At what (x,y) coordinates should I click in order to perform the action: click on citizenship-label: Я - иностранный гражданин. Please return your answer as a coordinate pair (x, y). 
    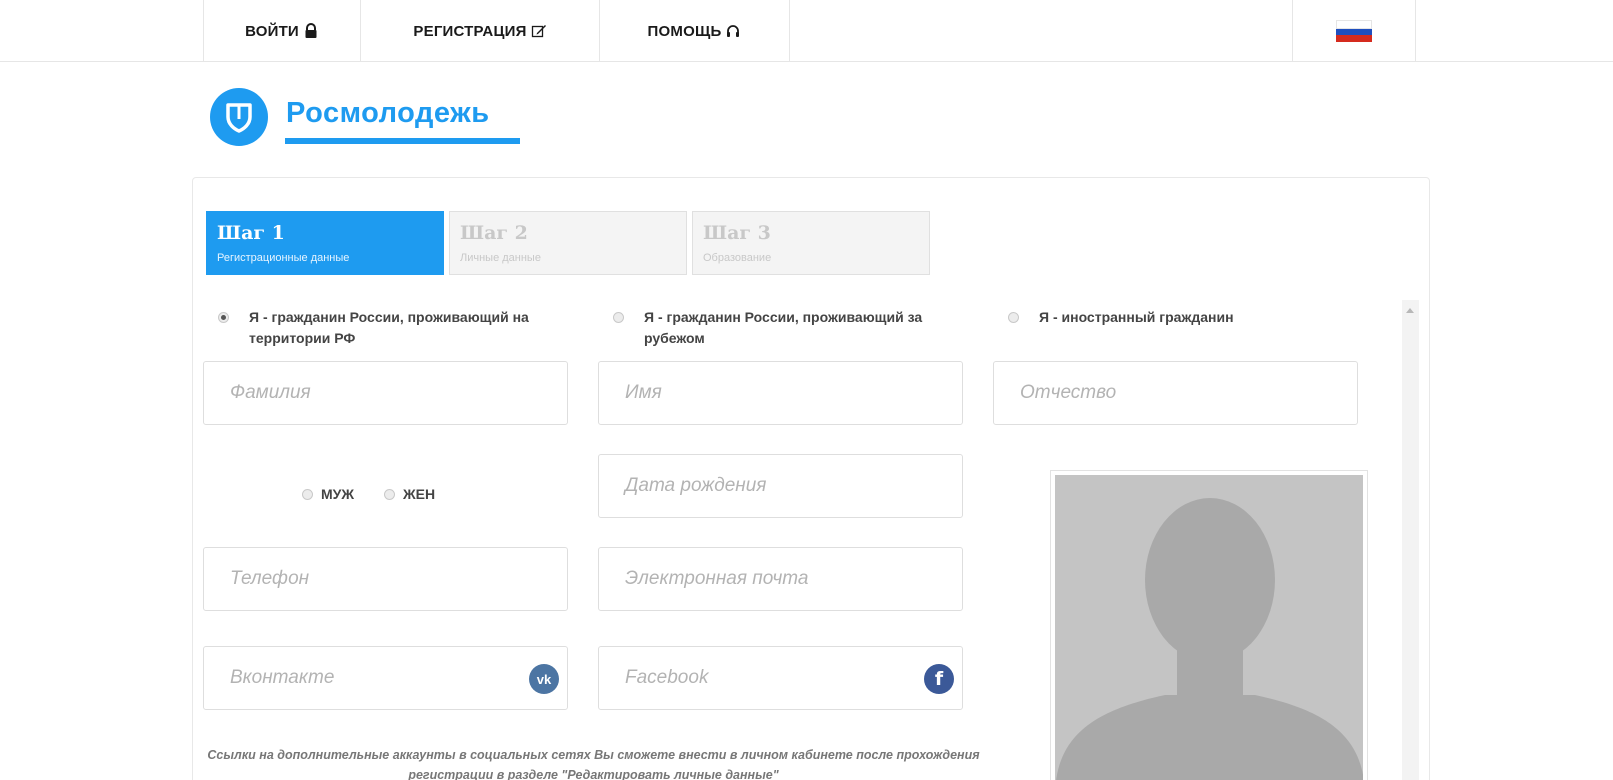
    Looking at the image, I should click on (1136, 317).